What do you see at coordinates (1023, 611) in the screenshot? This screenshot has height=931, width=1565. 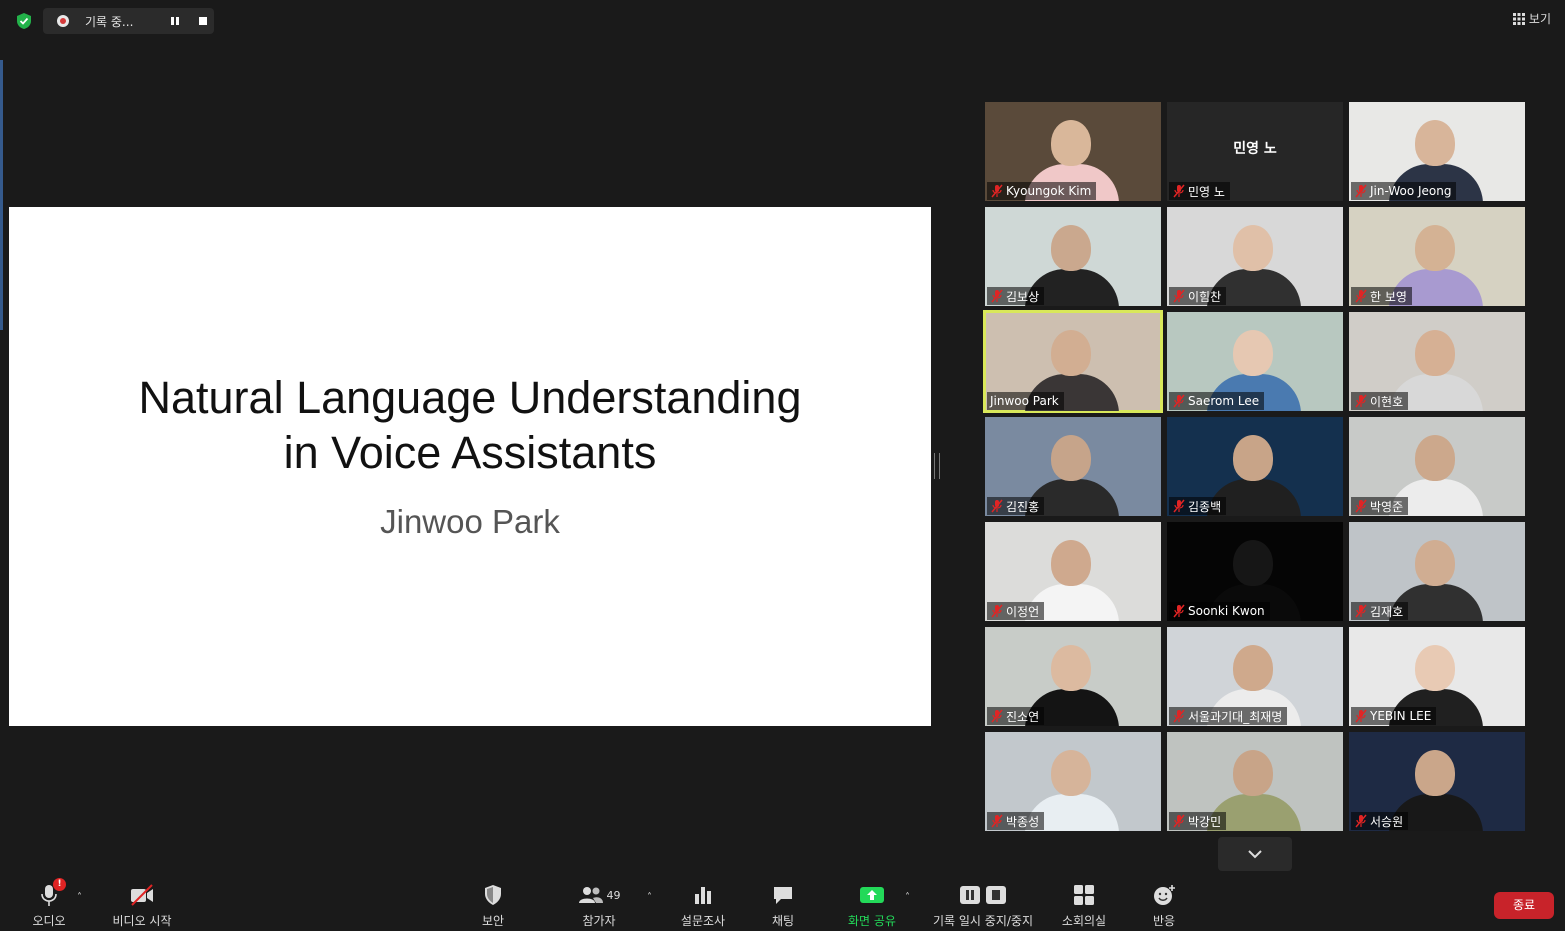 I see `participant-name: 이정언` at bounding box center [1023, 611].